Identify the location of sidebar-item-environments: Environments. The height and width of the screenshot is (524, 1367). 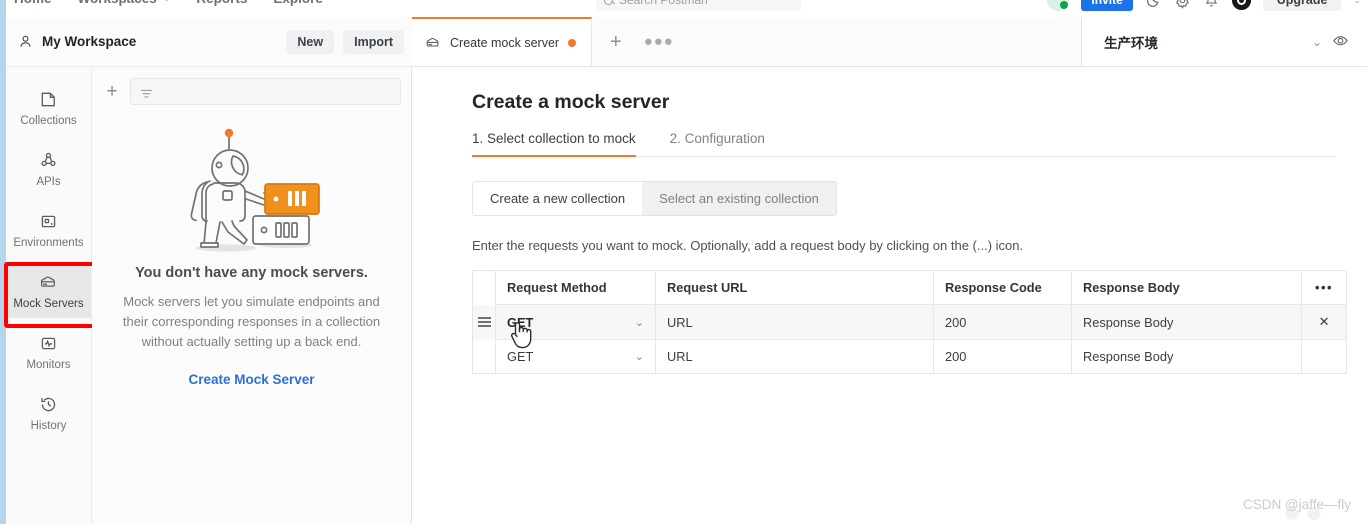
(48, 230).